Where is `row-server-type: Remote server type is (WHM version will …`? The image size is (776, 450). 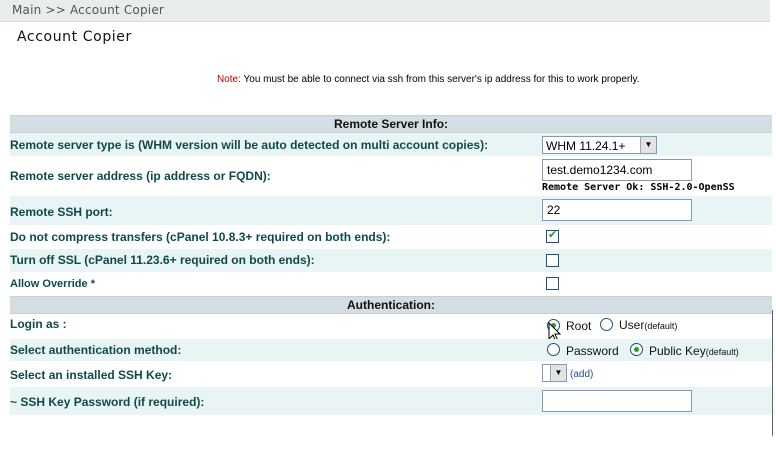
row-server-type: Remote server type is (WHM version will … is located at coordinates (391, 145).